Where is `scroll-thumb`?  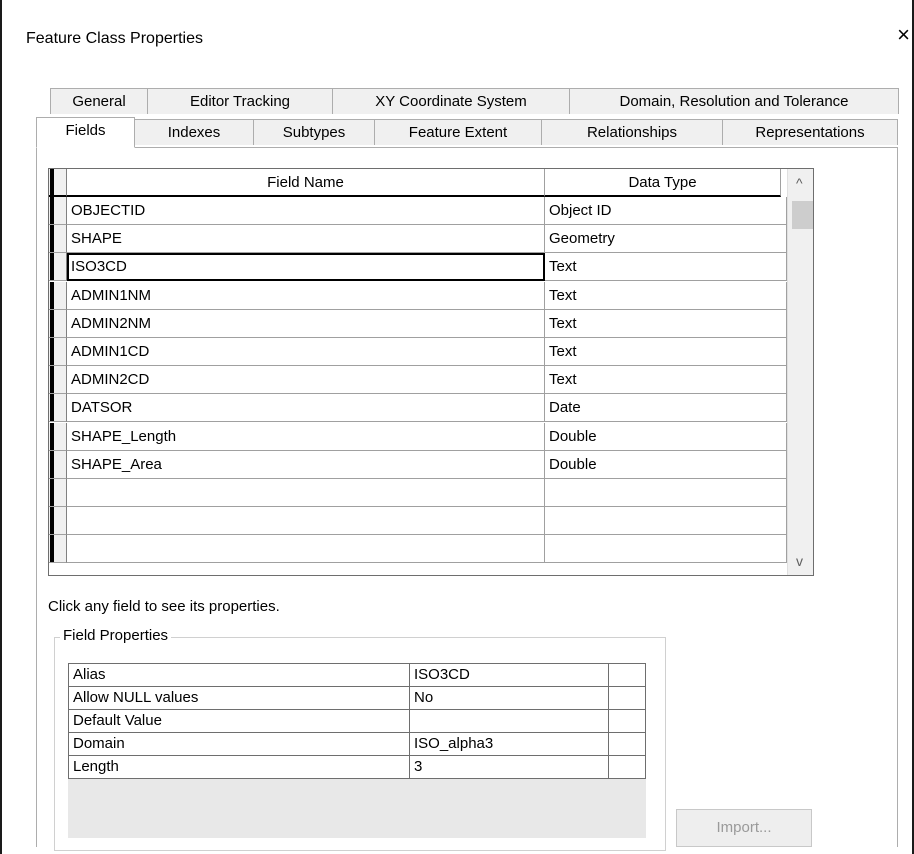
scroll-thumb is located at coordinates (802, 215).